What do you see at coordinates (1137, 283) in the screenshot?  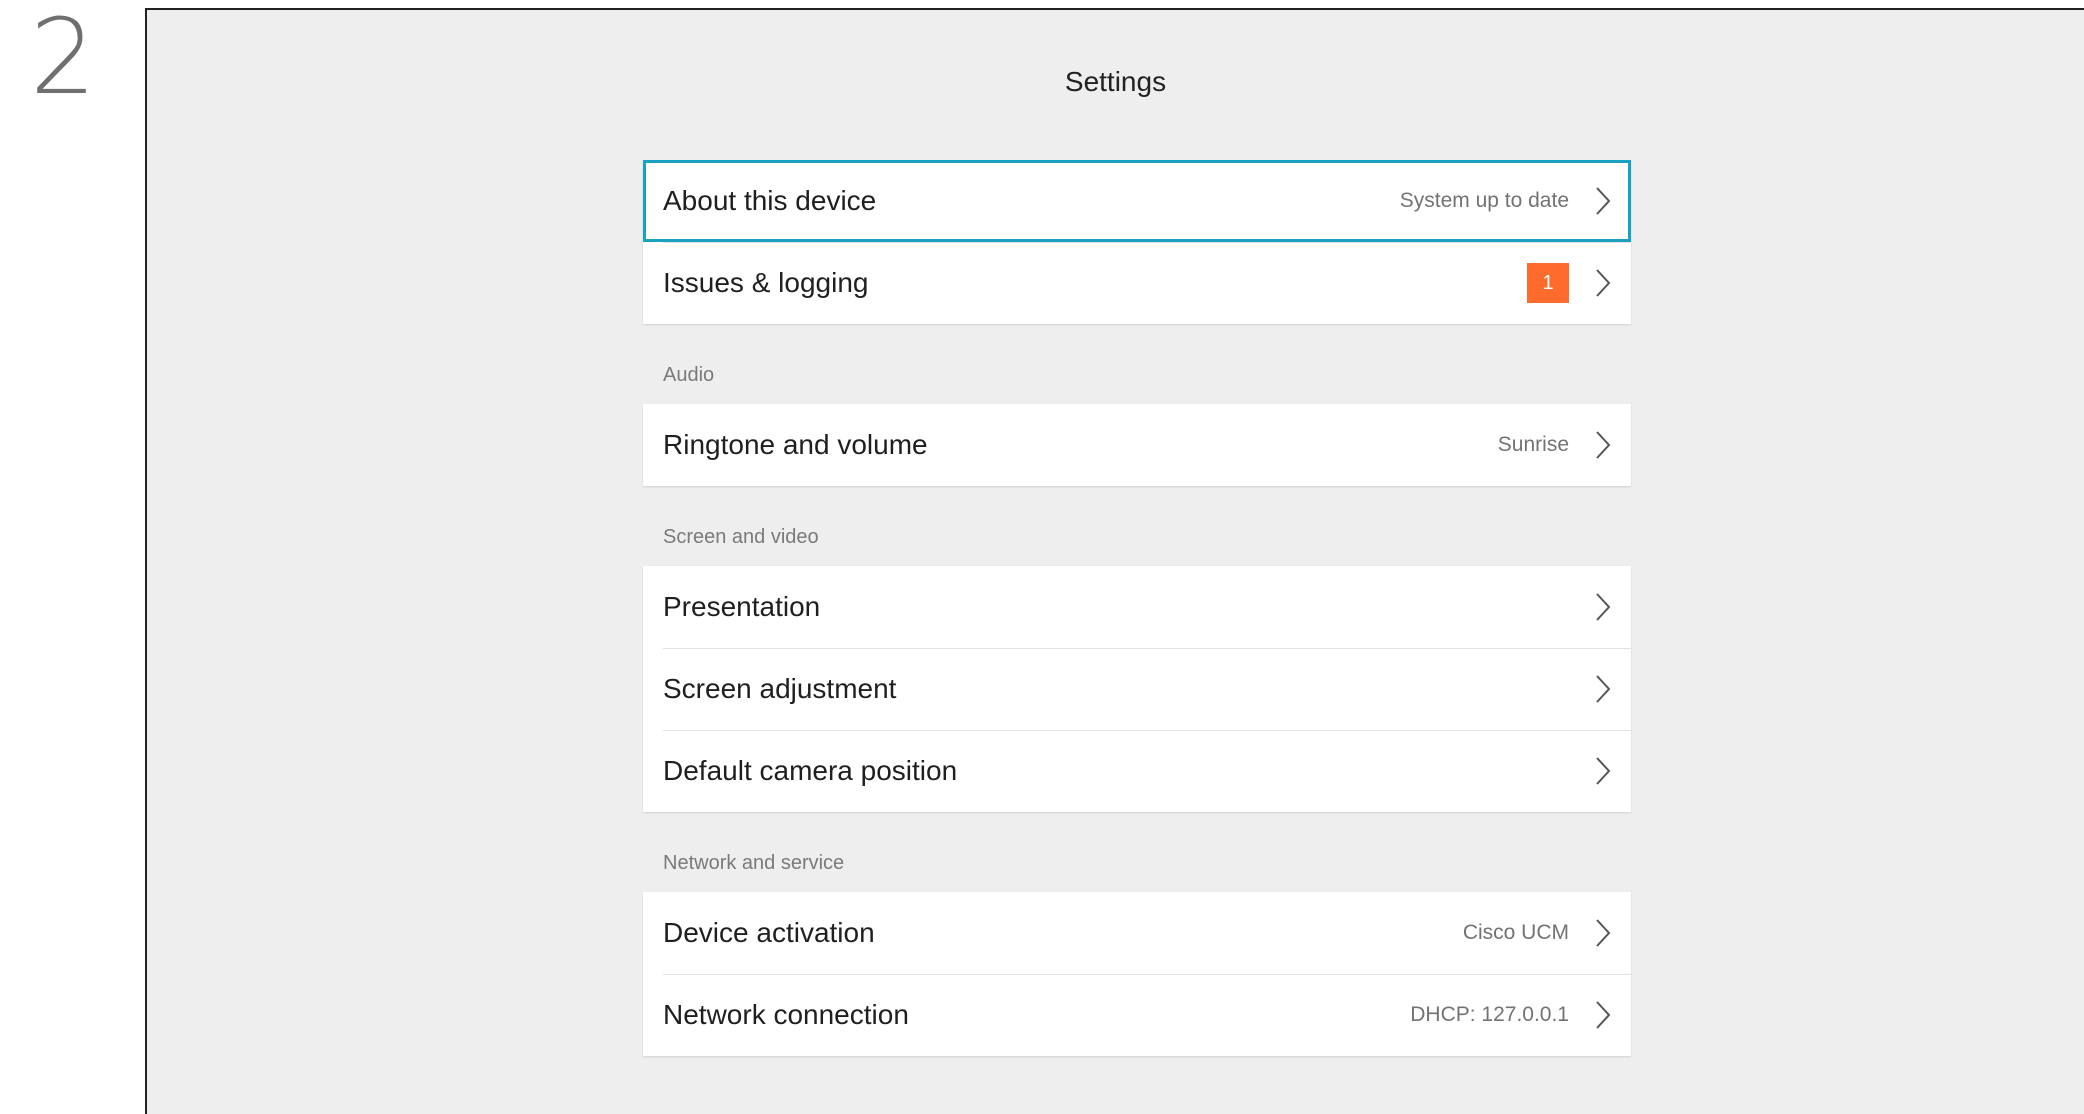 I see `issues-logging-item: Issues & logging 1` at bounding box center [1137, 283].